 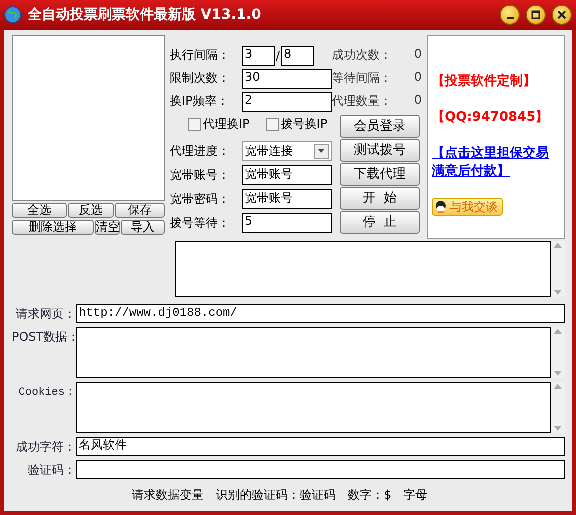 I want to click on stat-label: 代理数量：, so click(x=362, y=101).